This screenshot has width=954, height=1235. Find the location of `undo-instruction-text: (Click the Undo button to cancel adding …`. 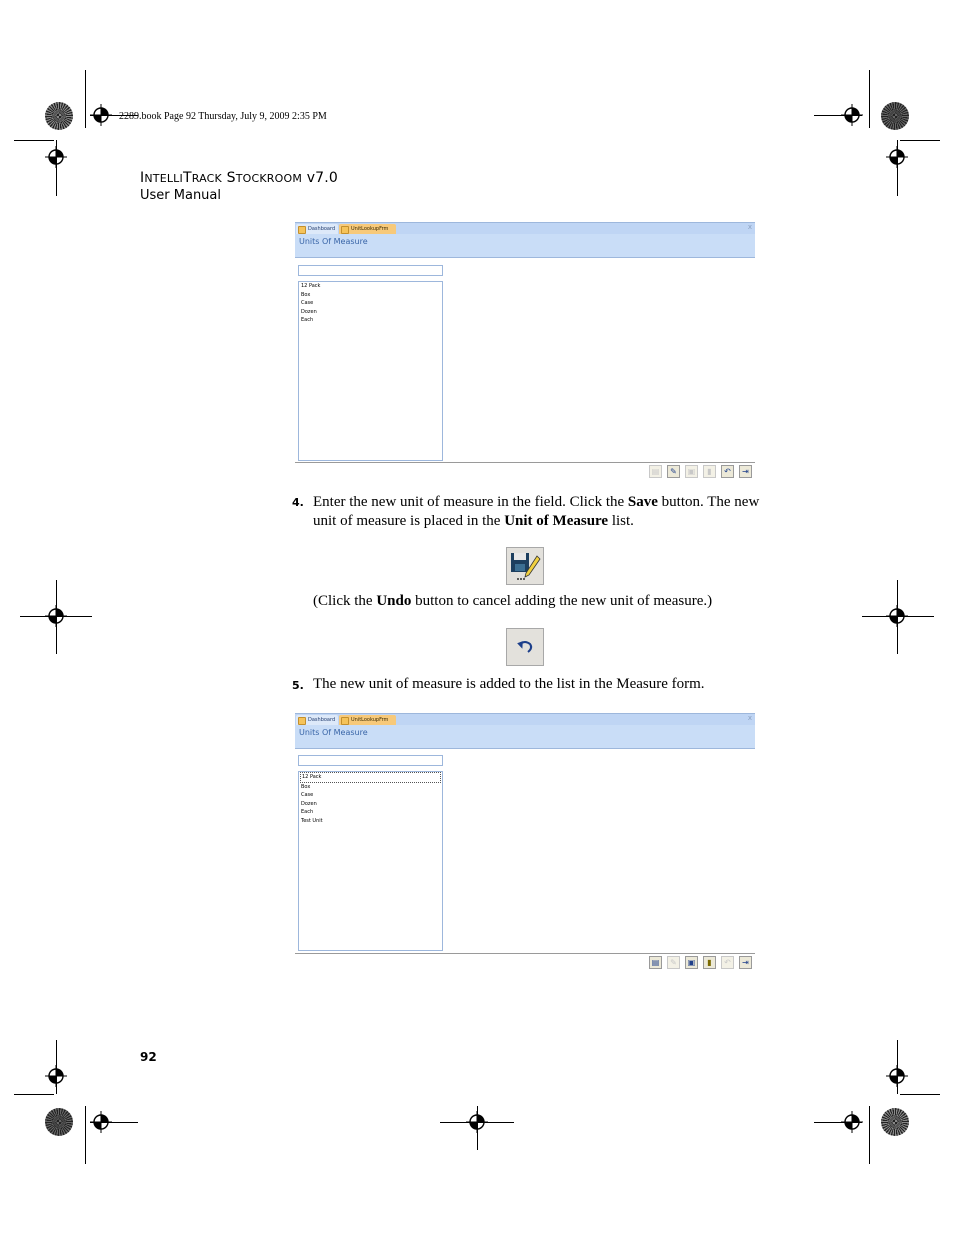

undo-instruction-text: (Click the Undo button to cancel adding … is located at coordinates (513, 601).